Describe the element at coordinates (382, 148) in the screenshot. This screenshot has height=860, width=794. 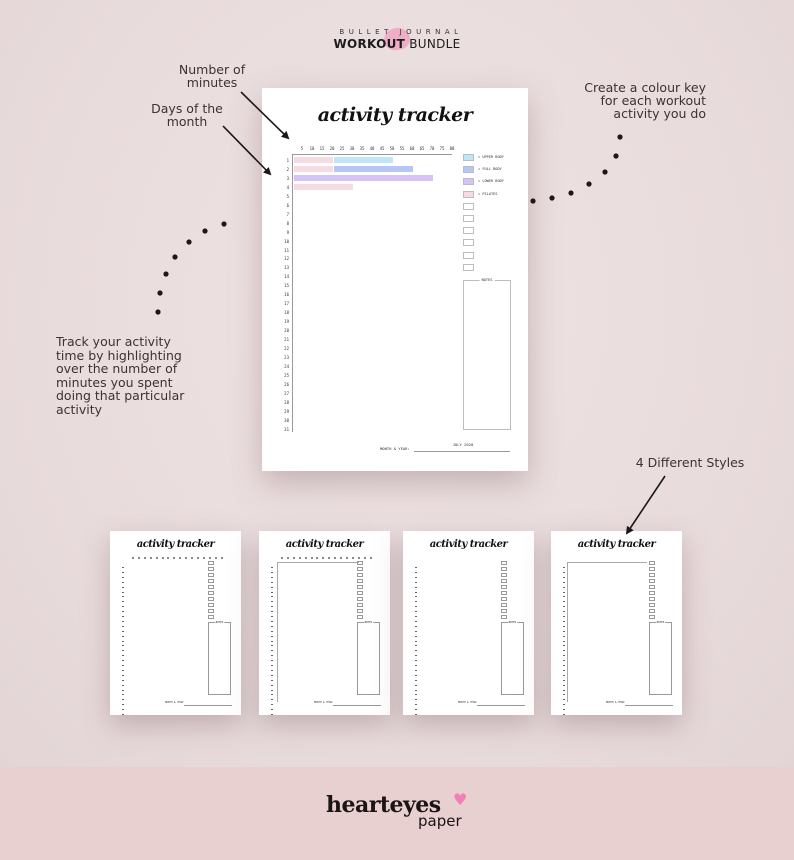
I see `minute-tick-label: 45` at that location.